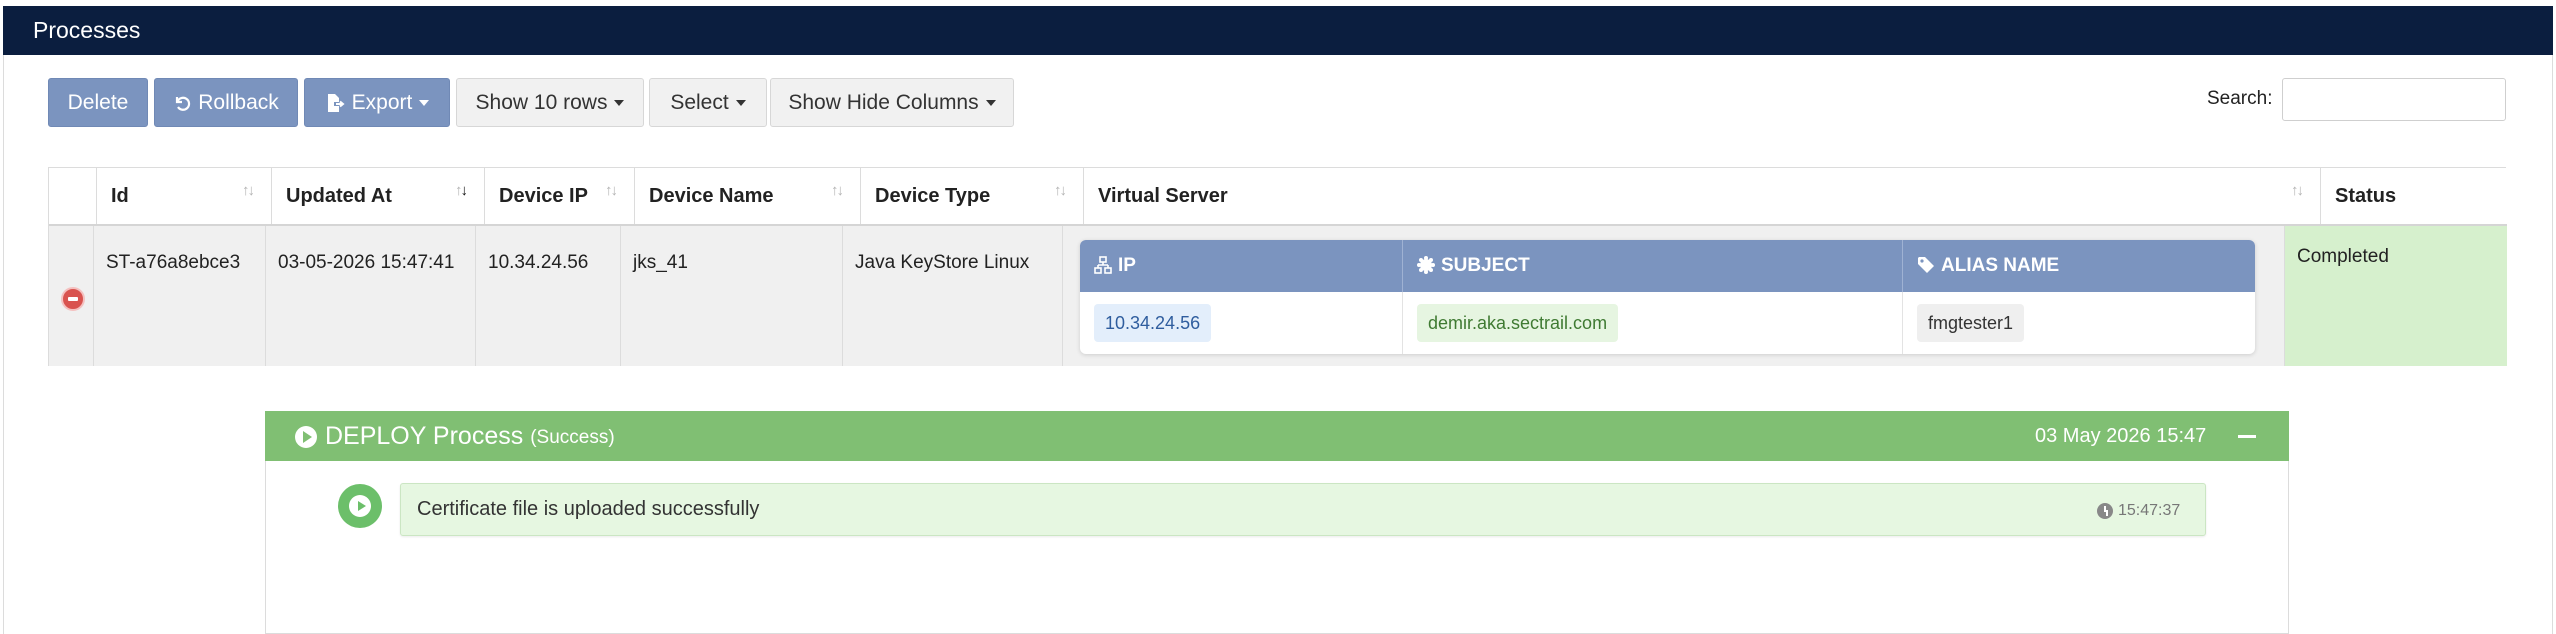 The image size is (2556, 634). I want to click on column-header-updated-at: Updated At ↑↓, so click(378, 196).